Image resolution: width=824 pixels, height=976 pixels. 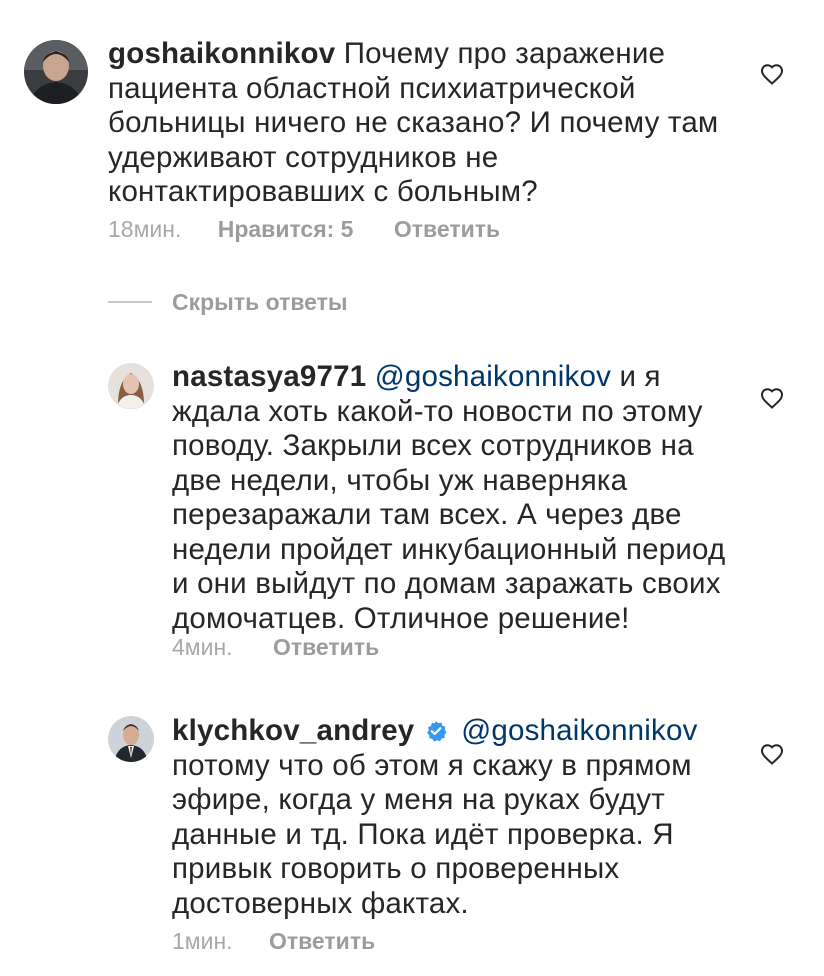 I want to click on comment-body-line: Почему про заражение, so click(x=504, y=53).